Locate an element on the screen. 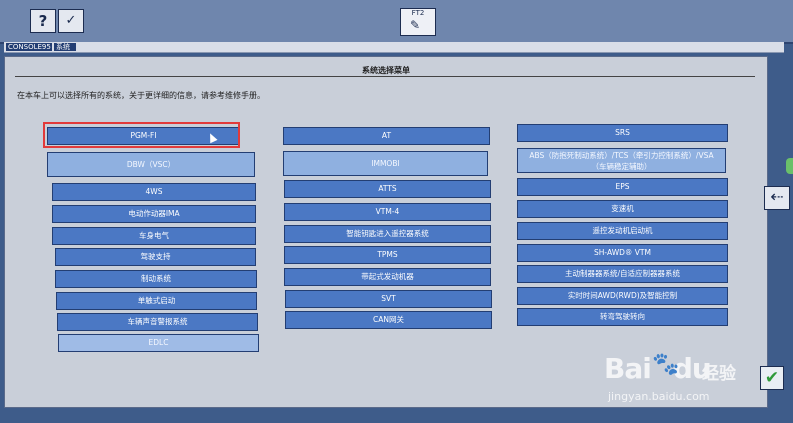 The image size is (793, 423). system-button: SH-AWD® VTM is located at coordinates (622, 253).